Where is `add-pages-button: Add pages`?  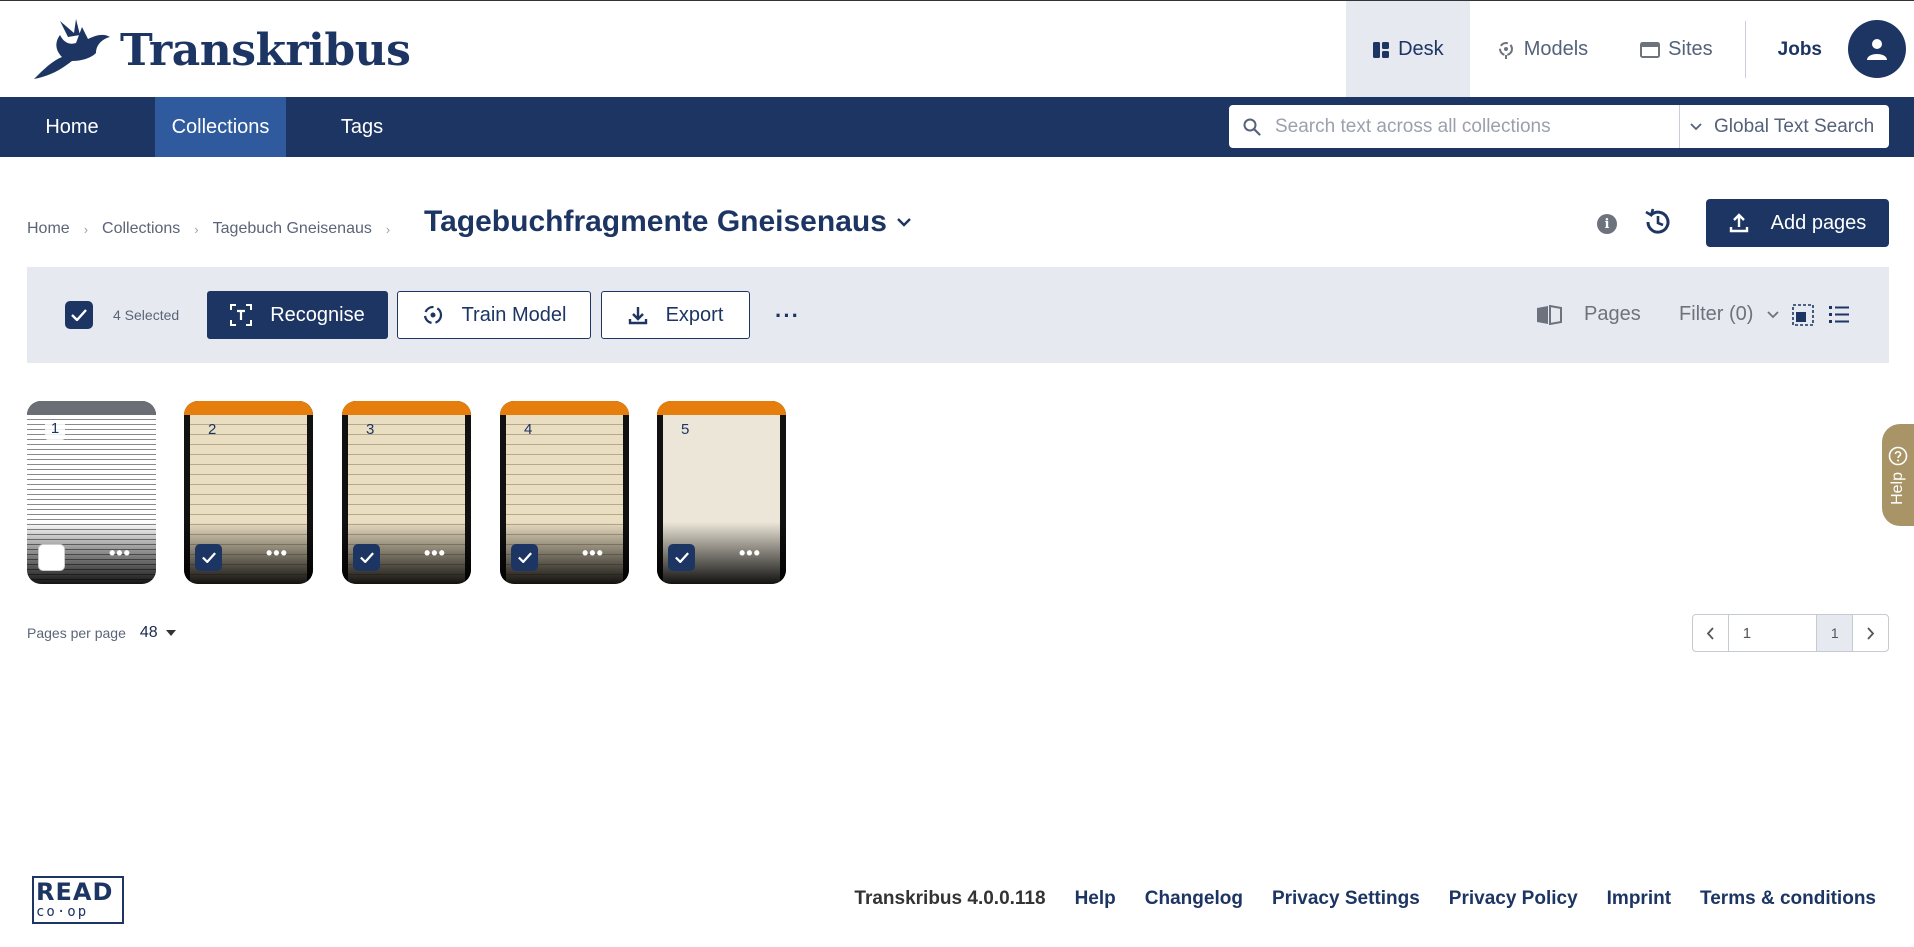 add-pages-button: Add pages is located at coordinates (1797, 223).